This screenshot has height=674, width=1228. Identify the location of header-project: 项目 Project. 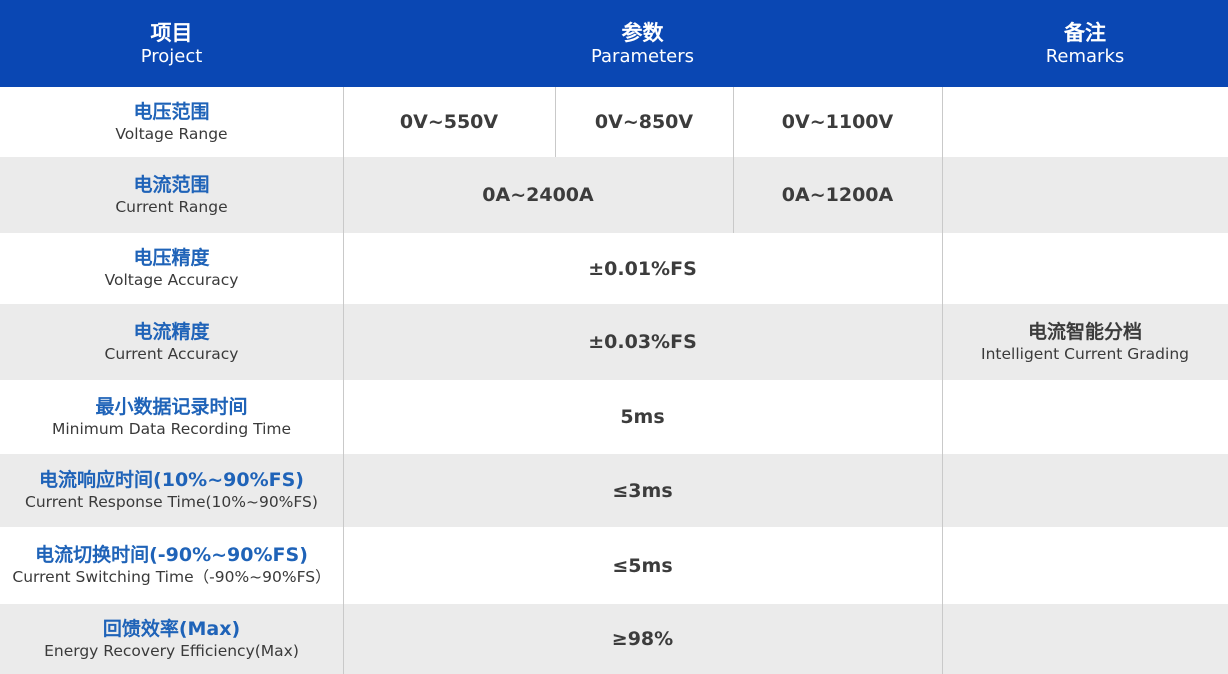
(171, 43).